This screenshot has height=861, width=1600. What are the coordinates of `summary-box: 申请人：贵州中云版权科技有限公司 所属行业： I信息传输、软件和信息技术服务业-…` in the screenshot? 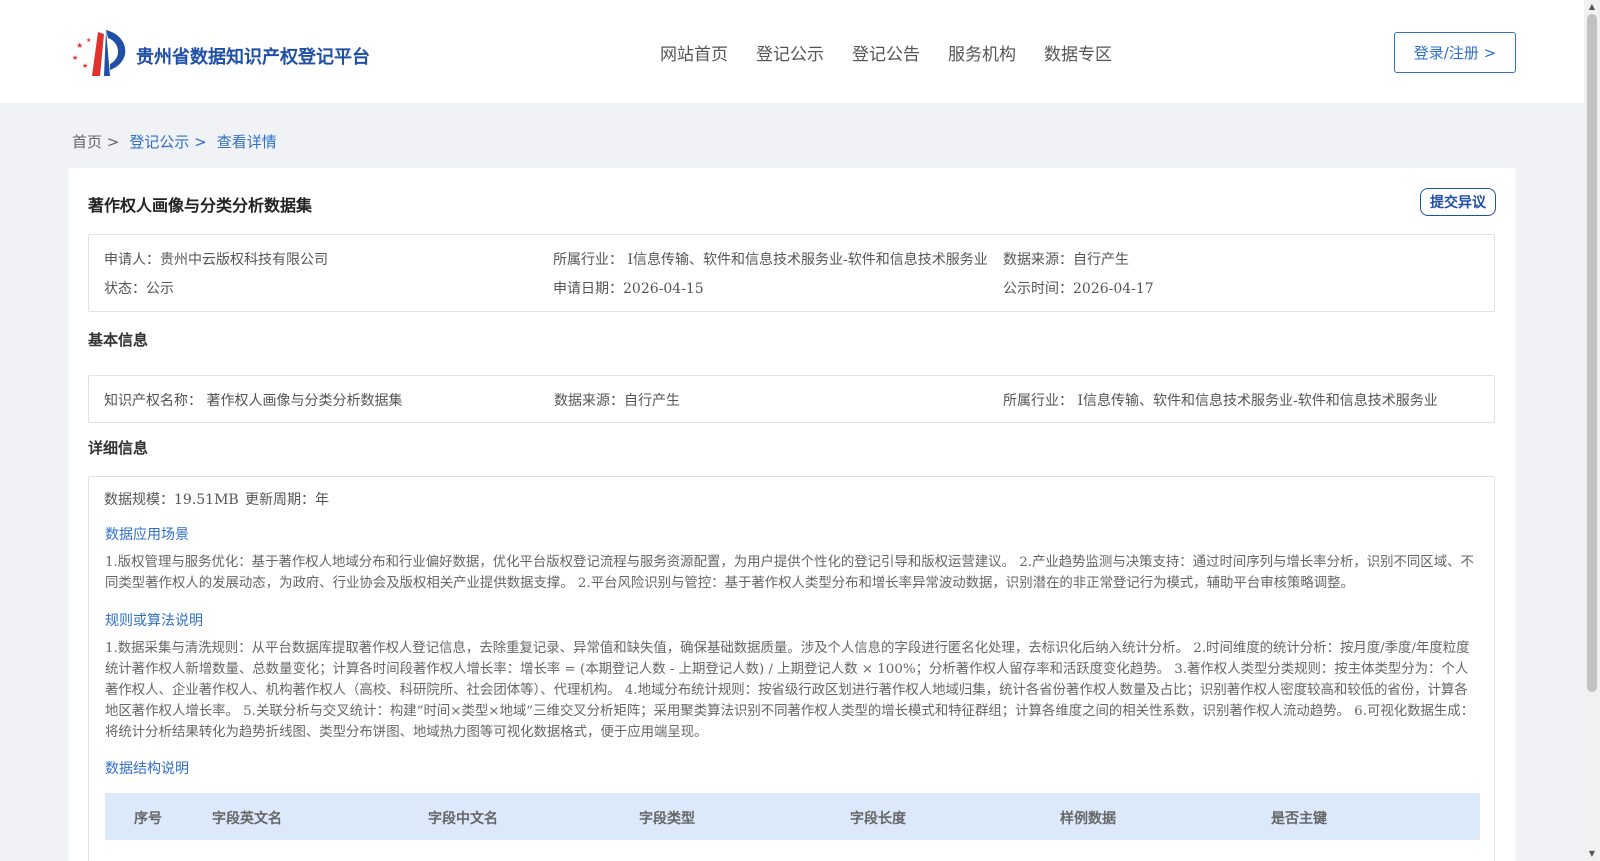 It's located at (791, 273).